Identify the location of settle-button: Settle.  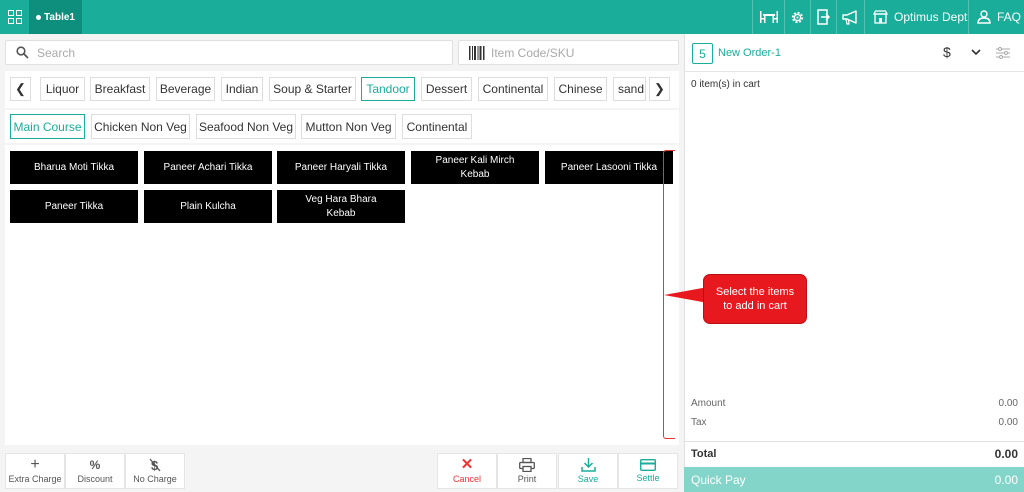
(648, 471).